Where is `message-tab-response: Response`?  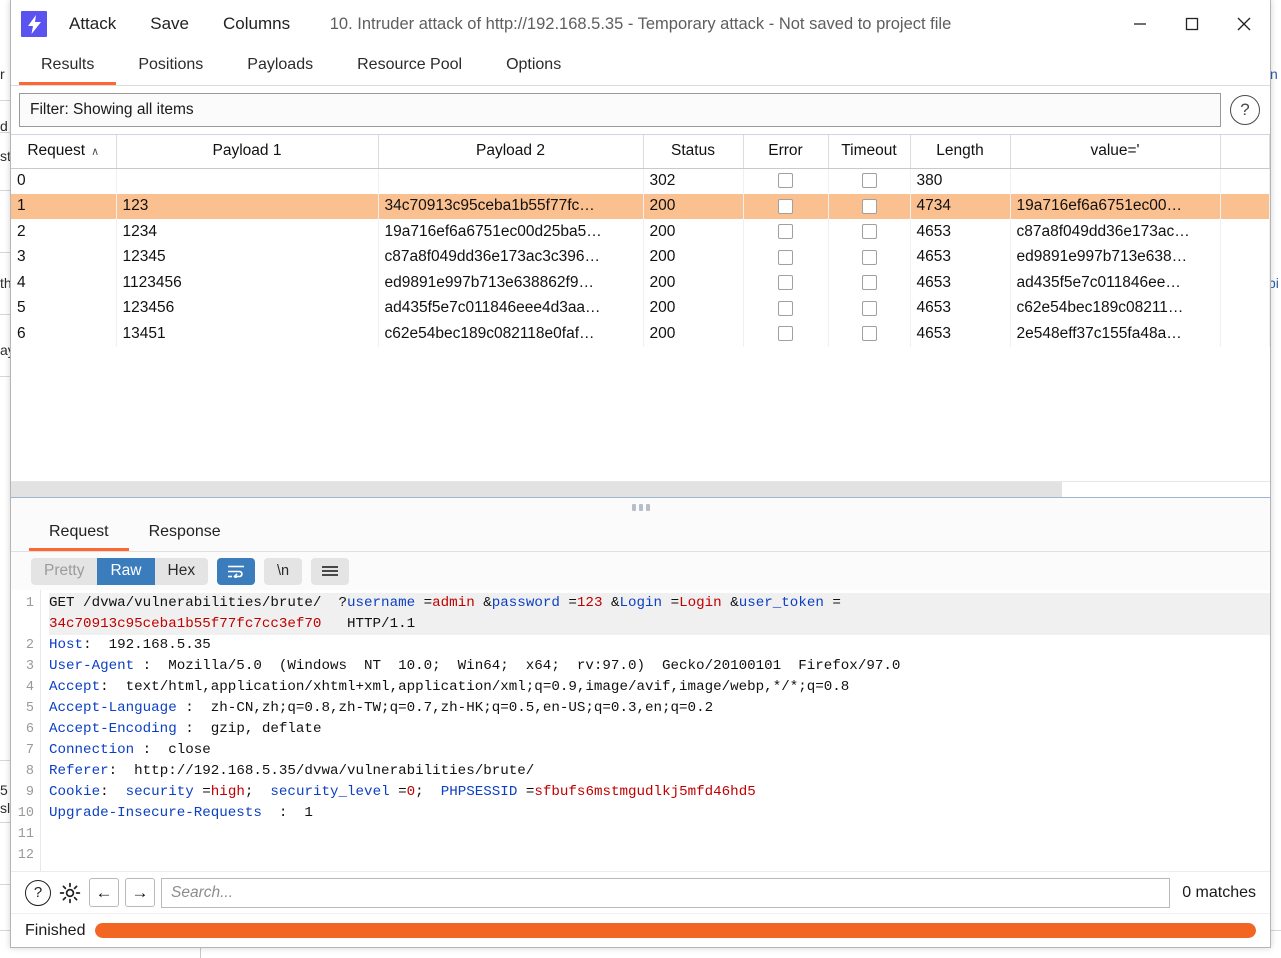
message-tab-response: Response is located at coordinates (185, 534).